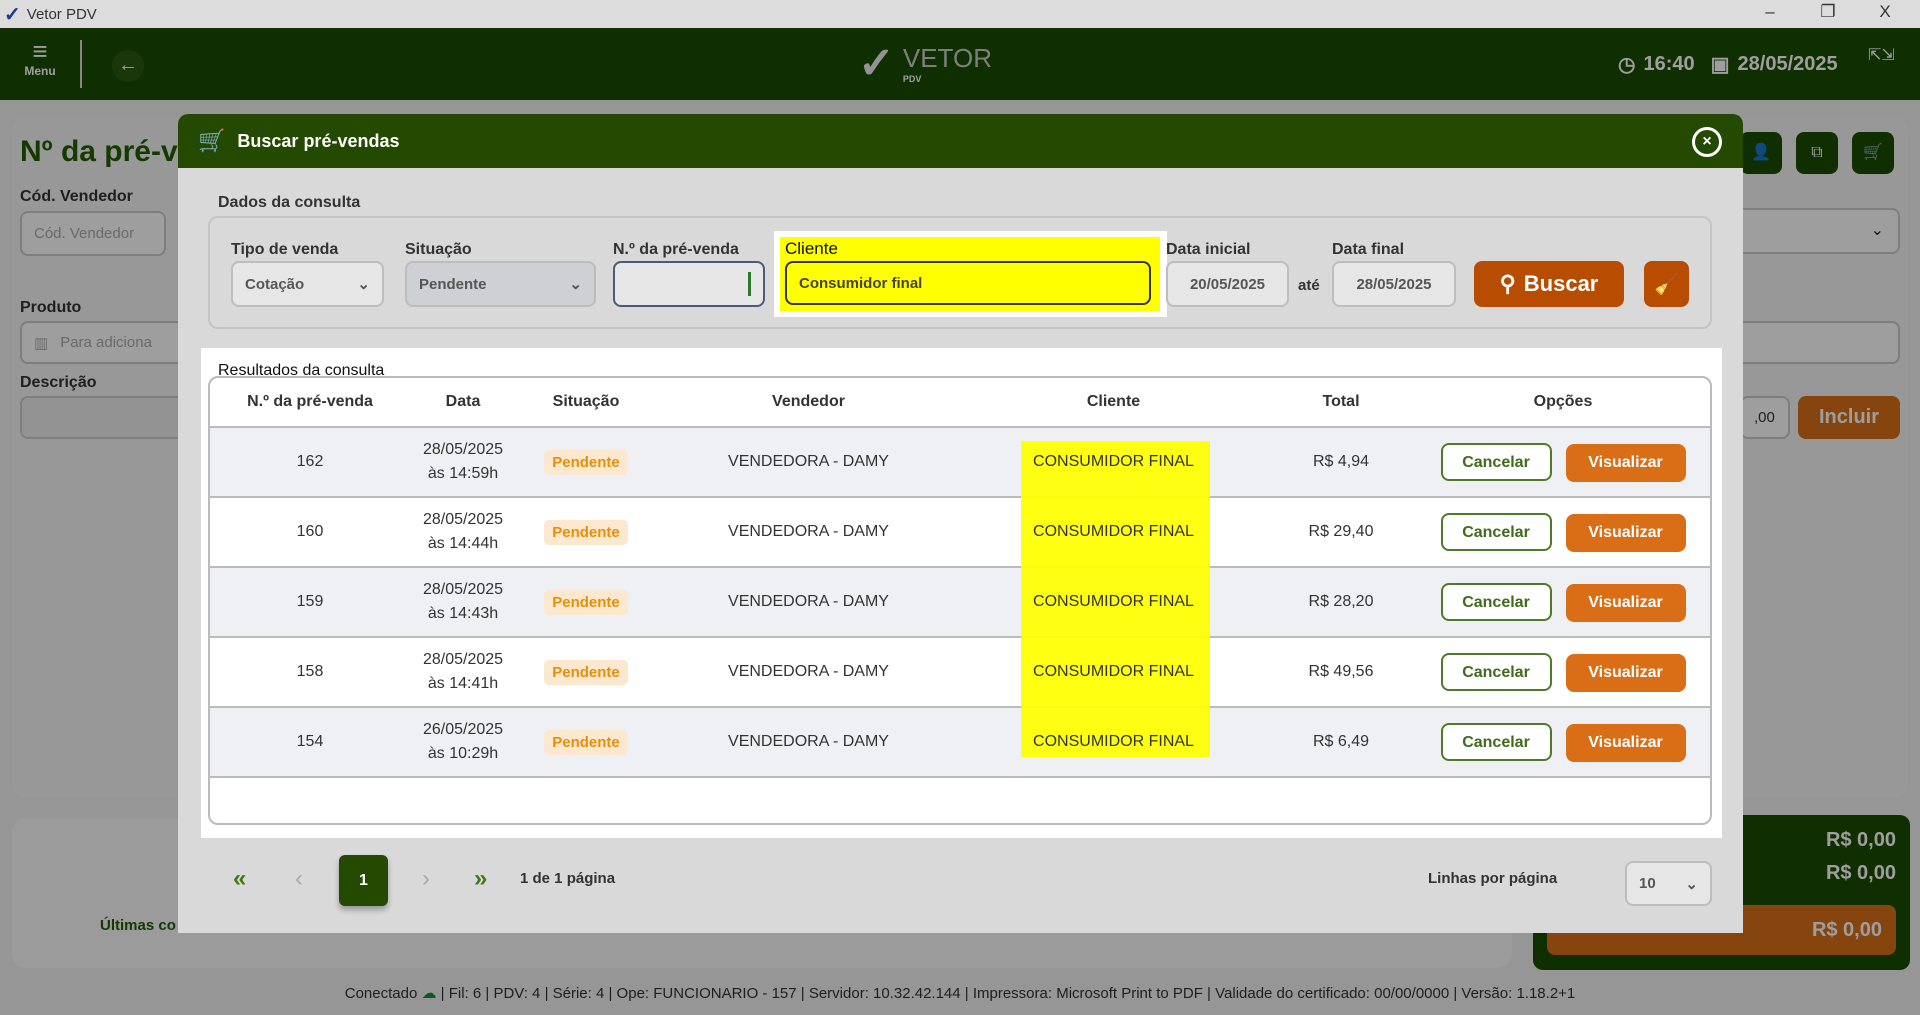 The image size is (1920, 1015). Describe the element at coordinates (61, 14) in the screenshot. I see `window-title: Vetor PDV` at that location.